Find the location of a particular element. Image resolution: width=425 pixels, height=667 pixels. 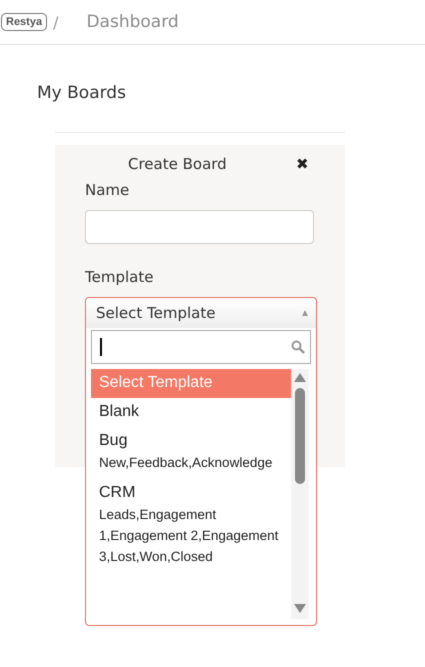

name-field is located at coordinates (199, 227).